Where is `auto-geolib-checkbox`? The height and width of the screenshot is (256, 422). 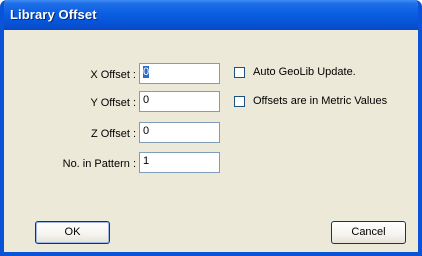 auto-geolib-checkbox is located at coordinates (239, 72).